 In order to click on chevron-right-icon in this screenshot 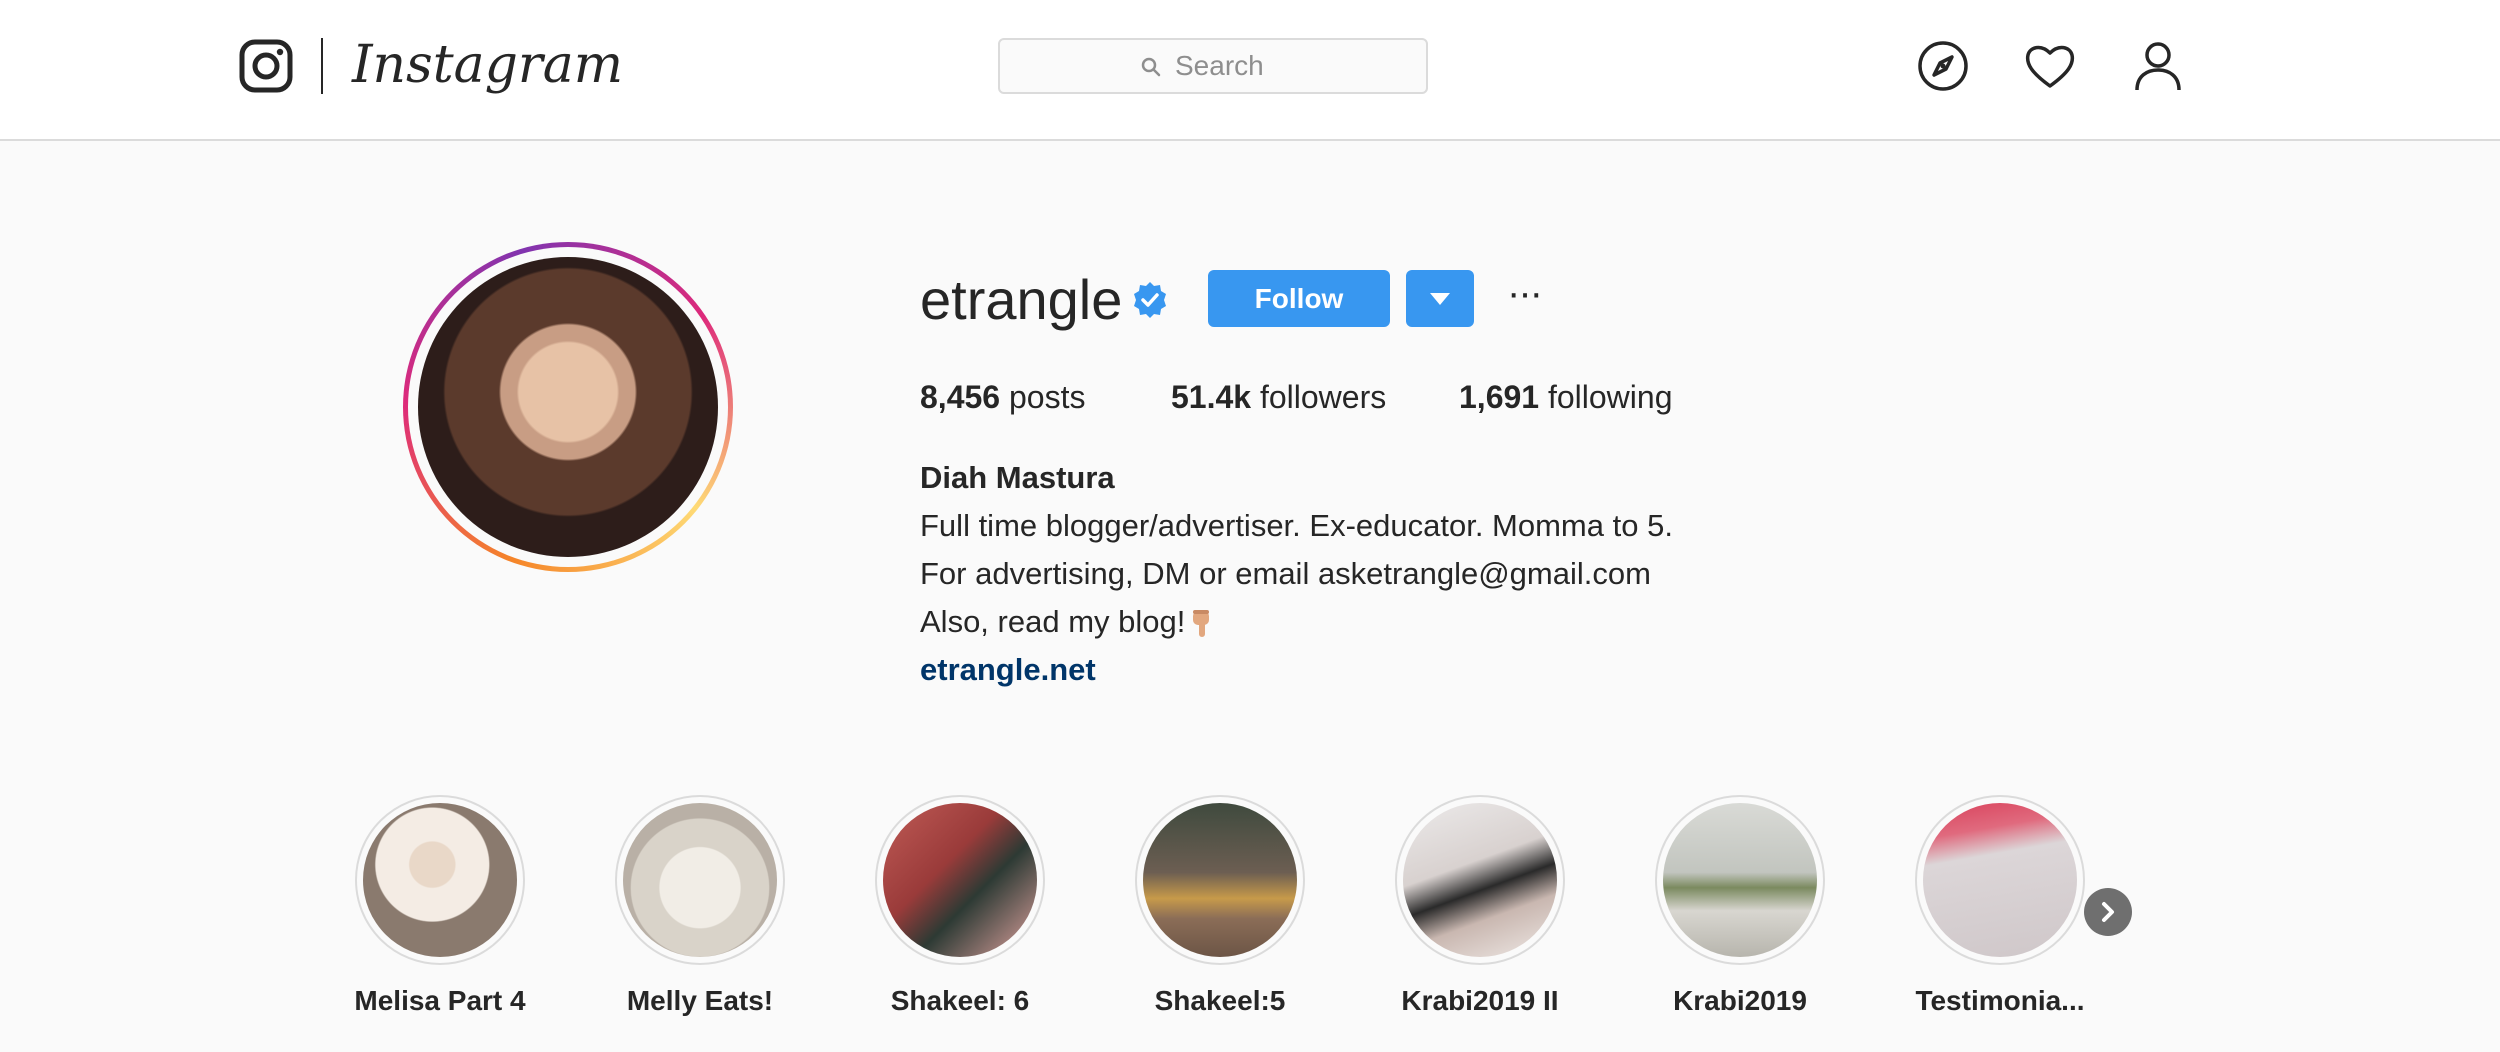, I will do `click(2108, 912)`.